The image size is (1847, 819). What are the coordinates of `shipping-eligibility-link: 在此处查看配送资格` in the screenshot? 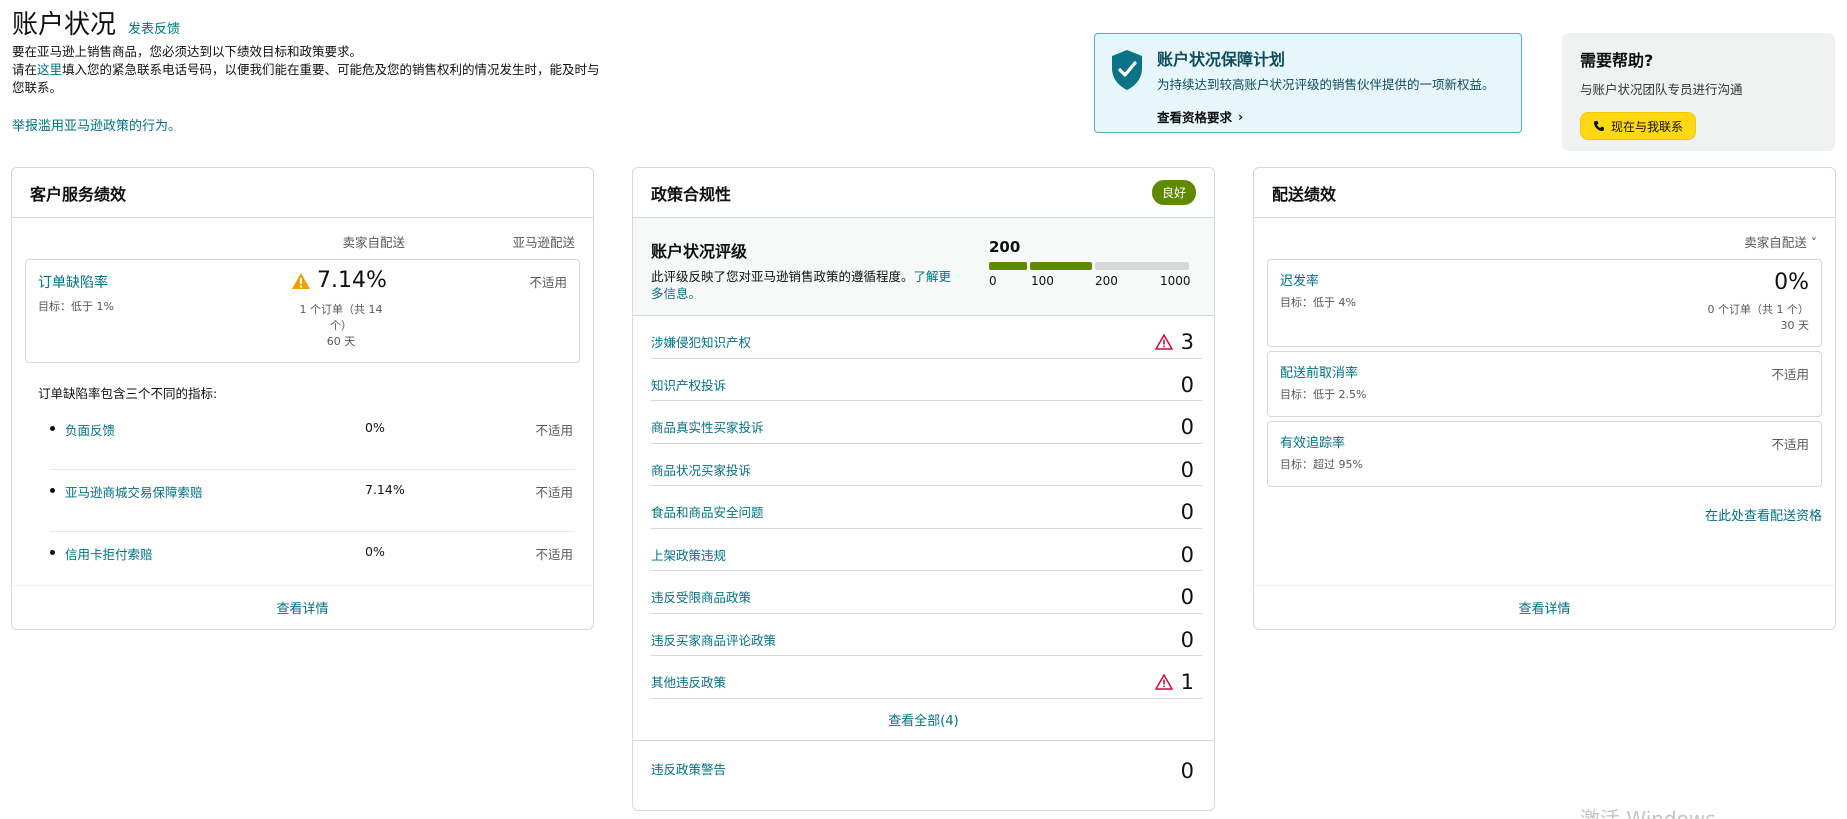 It's located at (1763, 516).